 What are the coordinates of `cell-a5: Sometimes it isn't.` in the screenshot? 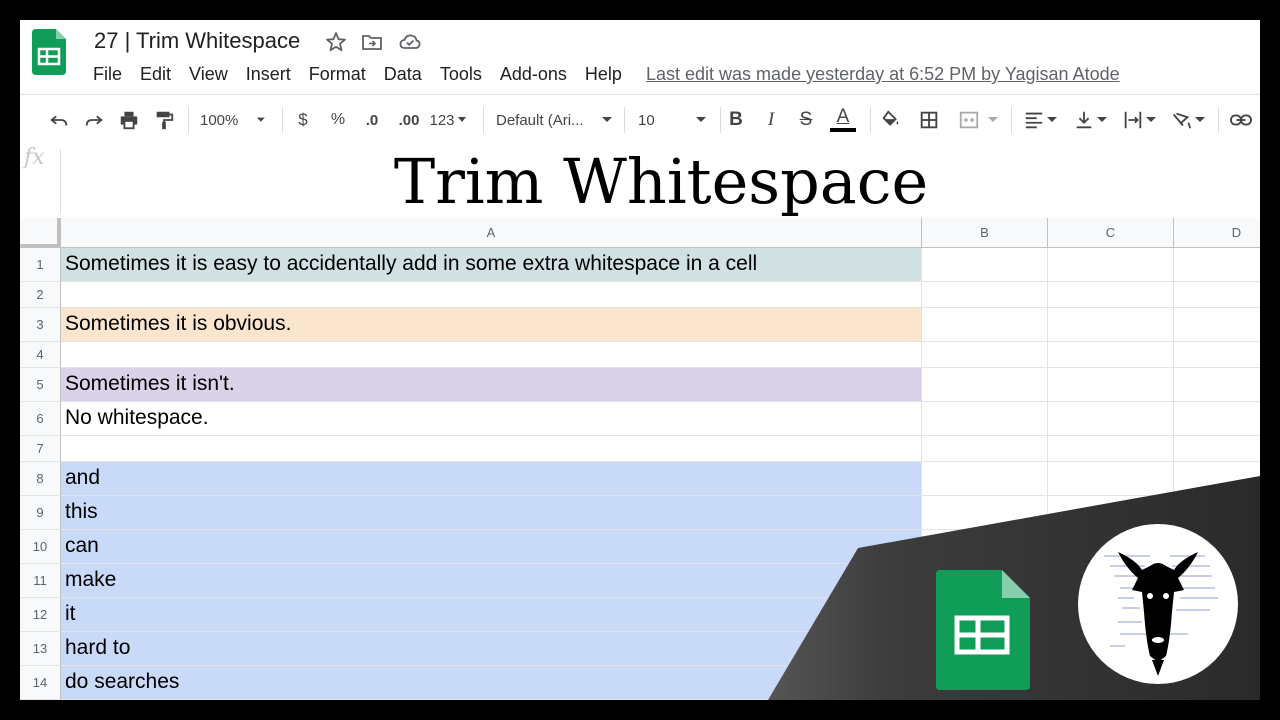 It's located at (491, 385).